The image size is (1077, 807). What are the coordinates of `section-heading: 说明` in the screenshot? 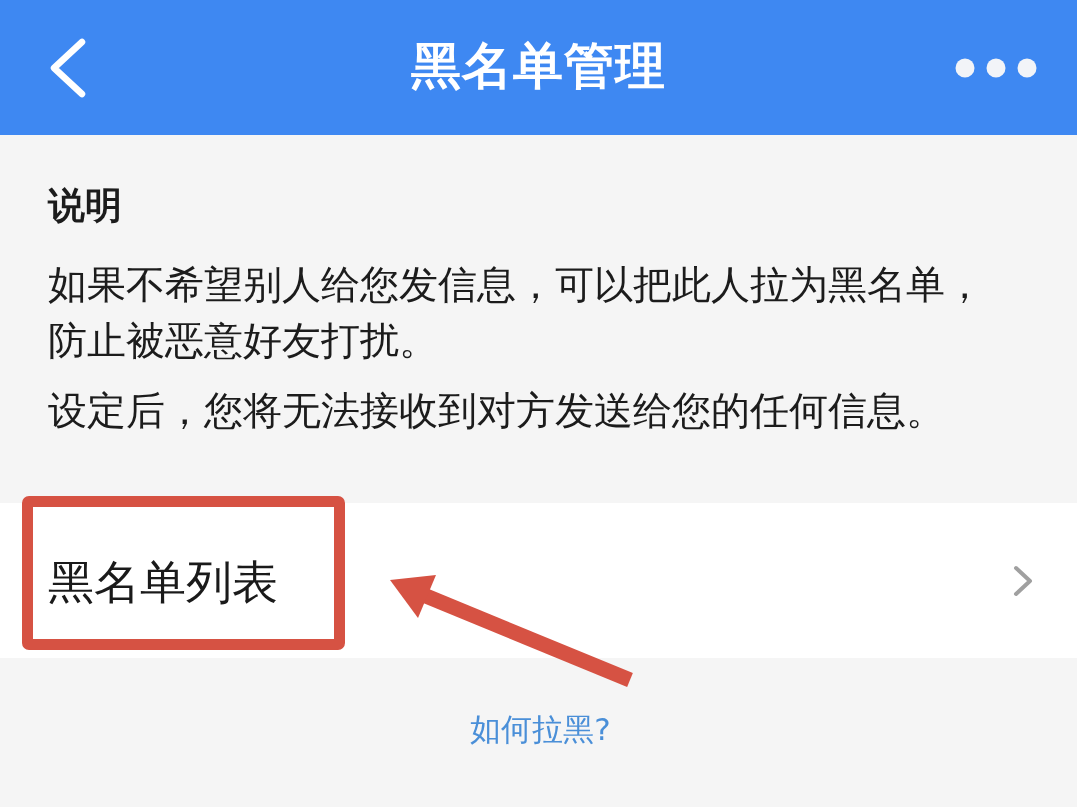 It's located at (85, 206).